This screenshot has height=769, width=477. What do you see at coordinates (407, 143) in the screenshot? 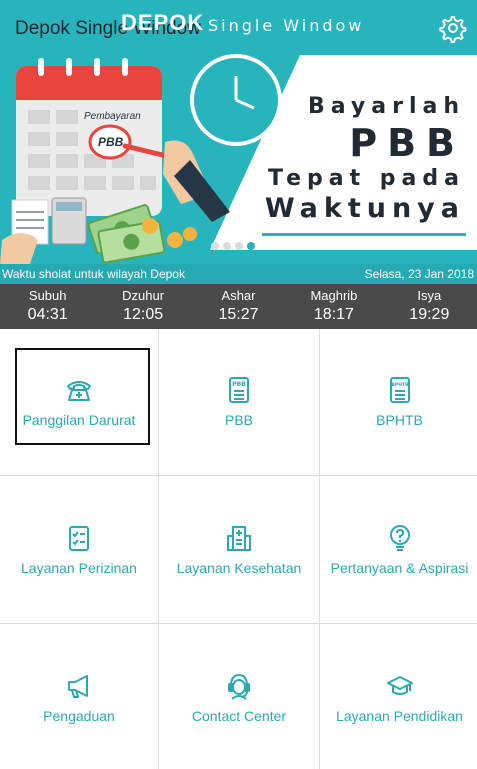
I see `slogan-line-2: PBB` at bounding box center [407, 143].